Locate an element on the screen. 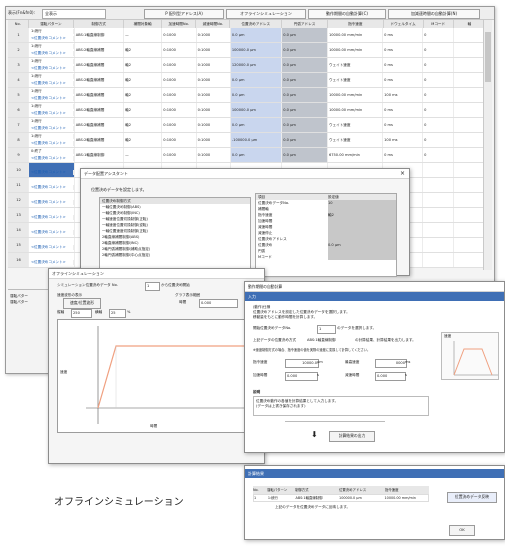 This screenshot has width=505, height=548. wave-option: 速度/位置波形 is located at coordinates (82, 303).